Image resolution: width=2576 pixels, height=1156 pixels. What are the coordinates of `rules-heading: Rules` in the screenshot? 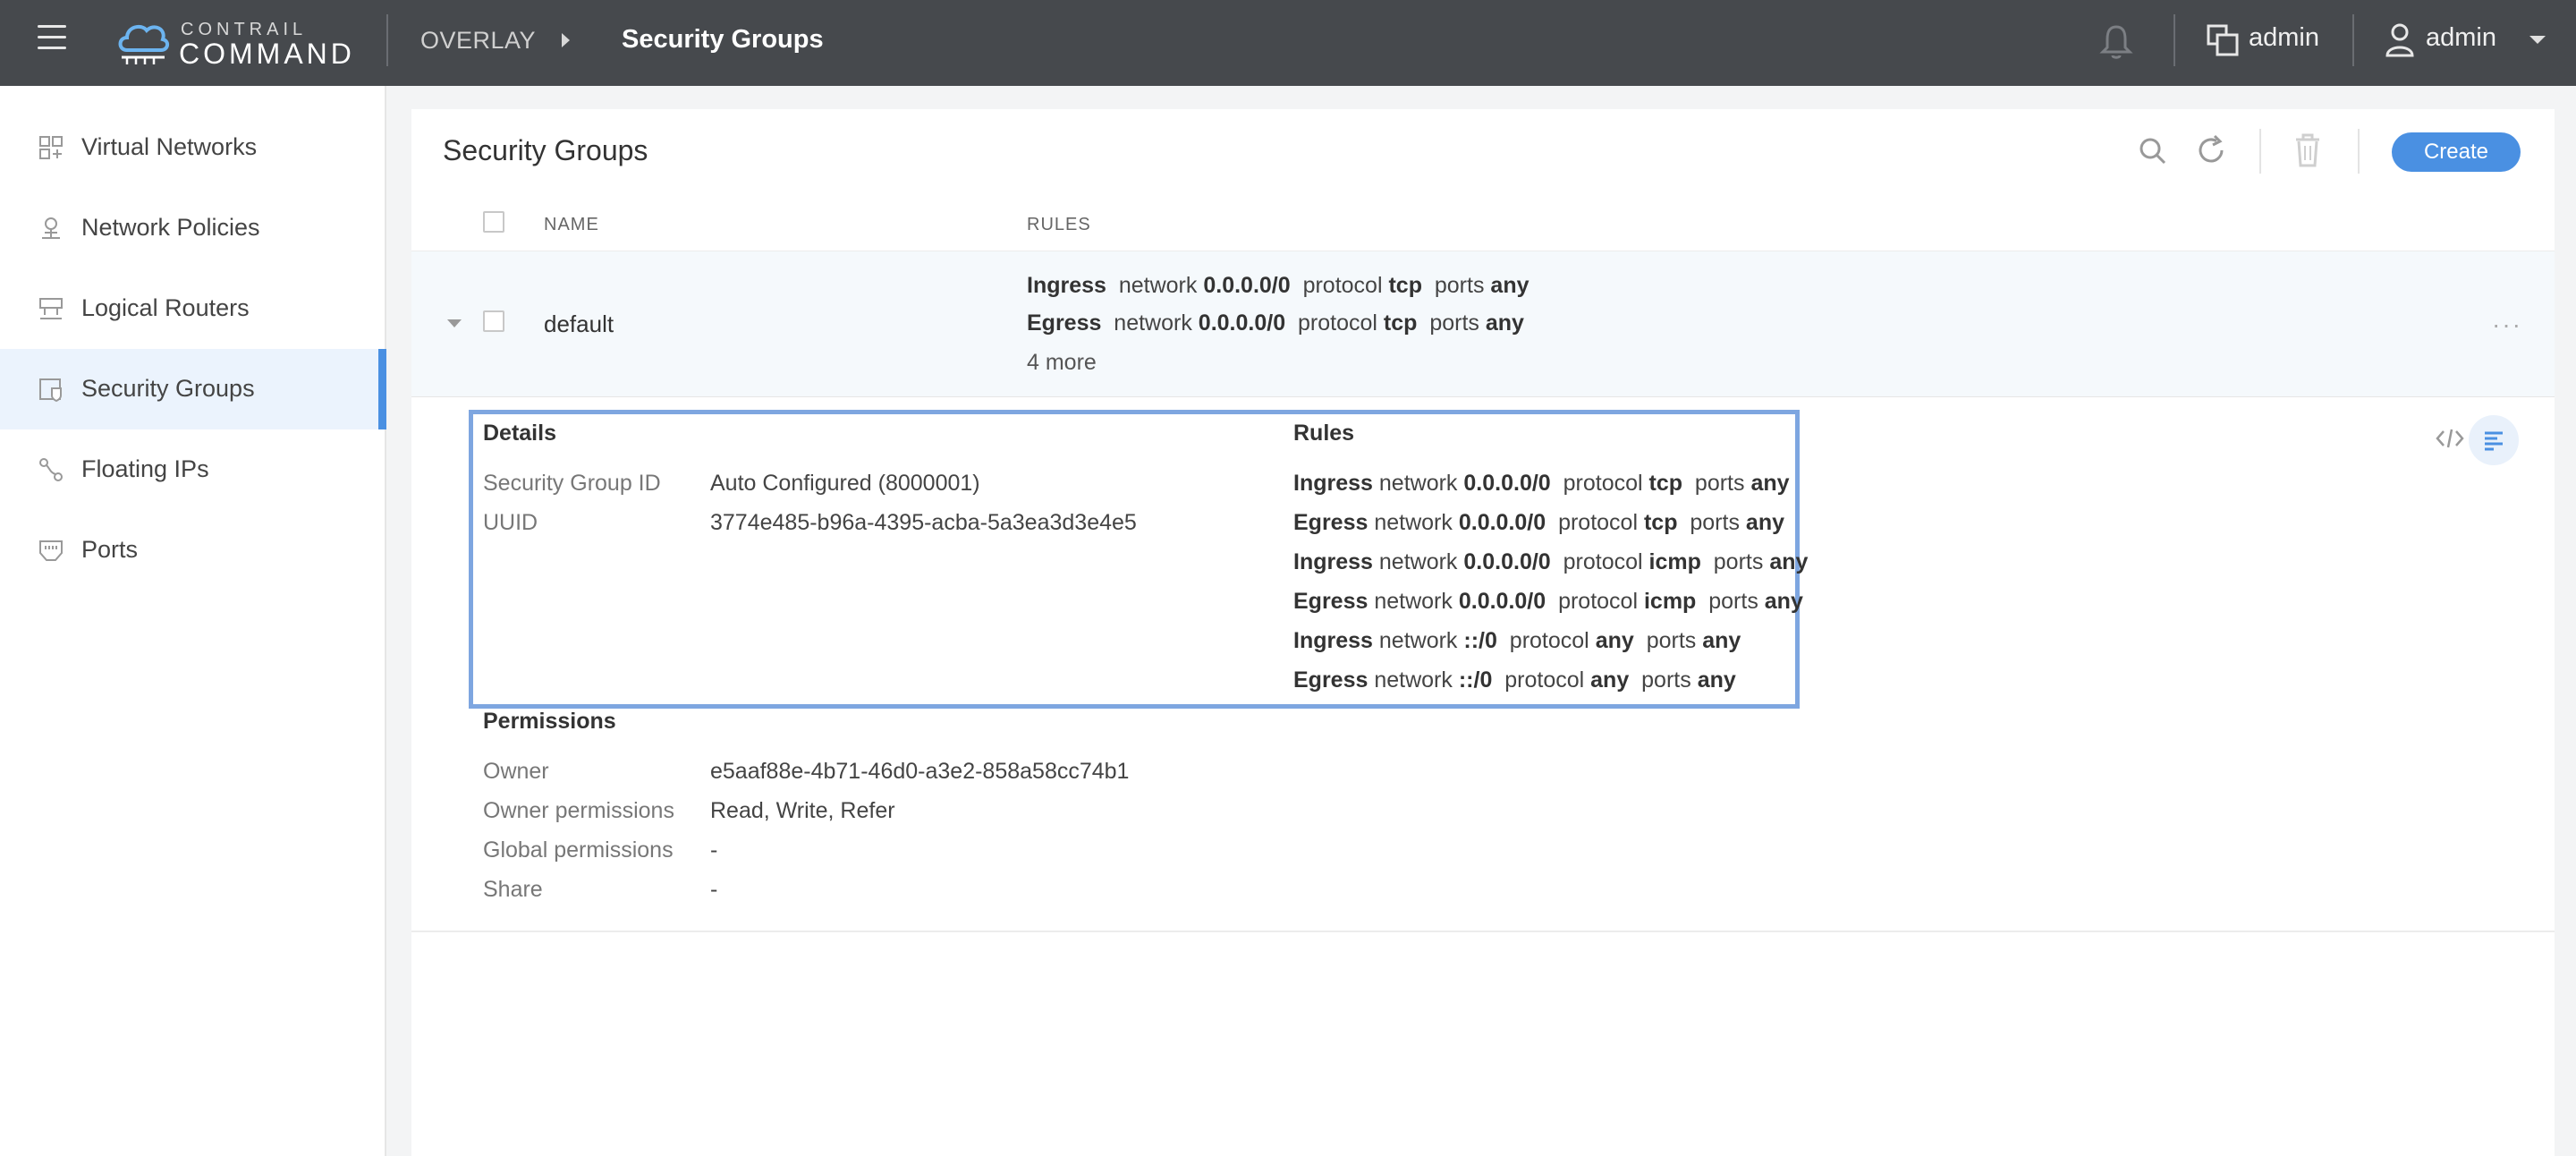 It's located at (1324, 433).